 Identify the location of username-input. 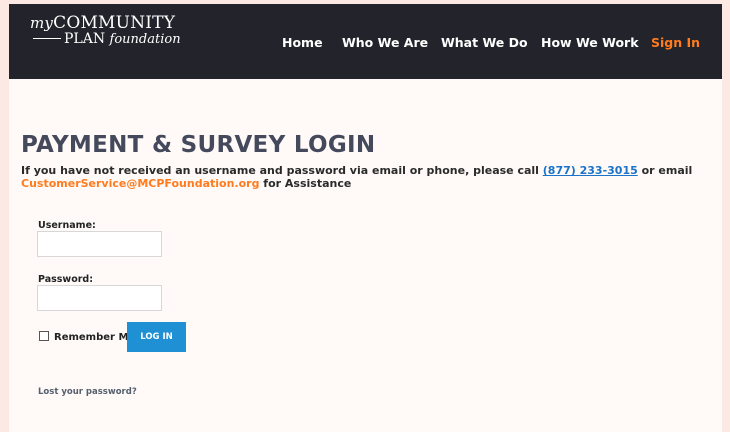
(99, 244).